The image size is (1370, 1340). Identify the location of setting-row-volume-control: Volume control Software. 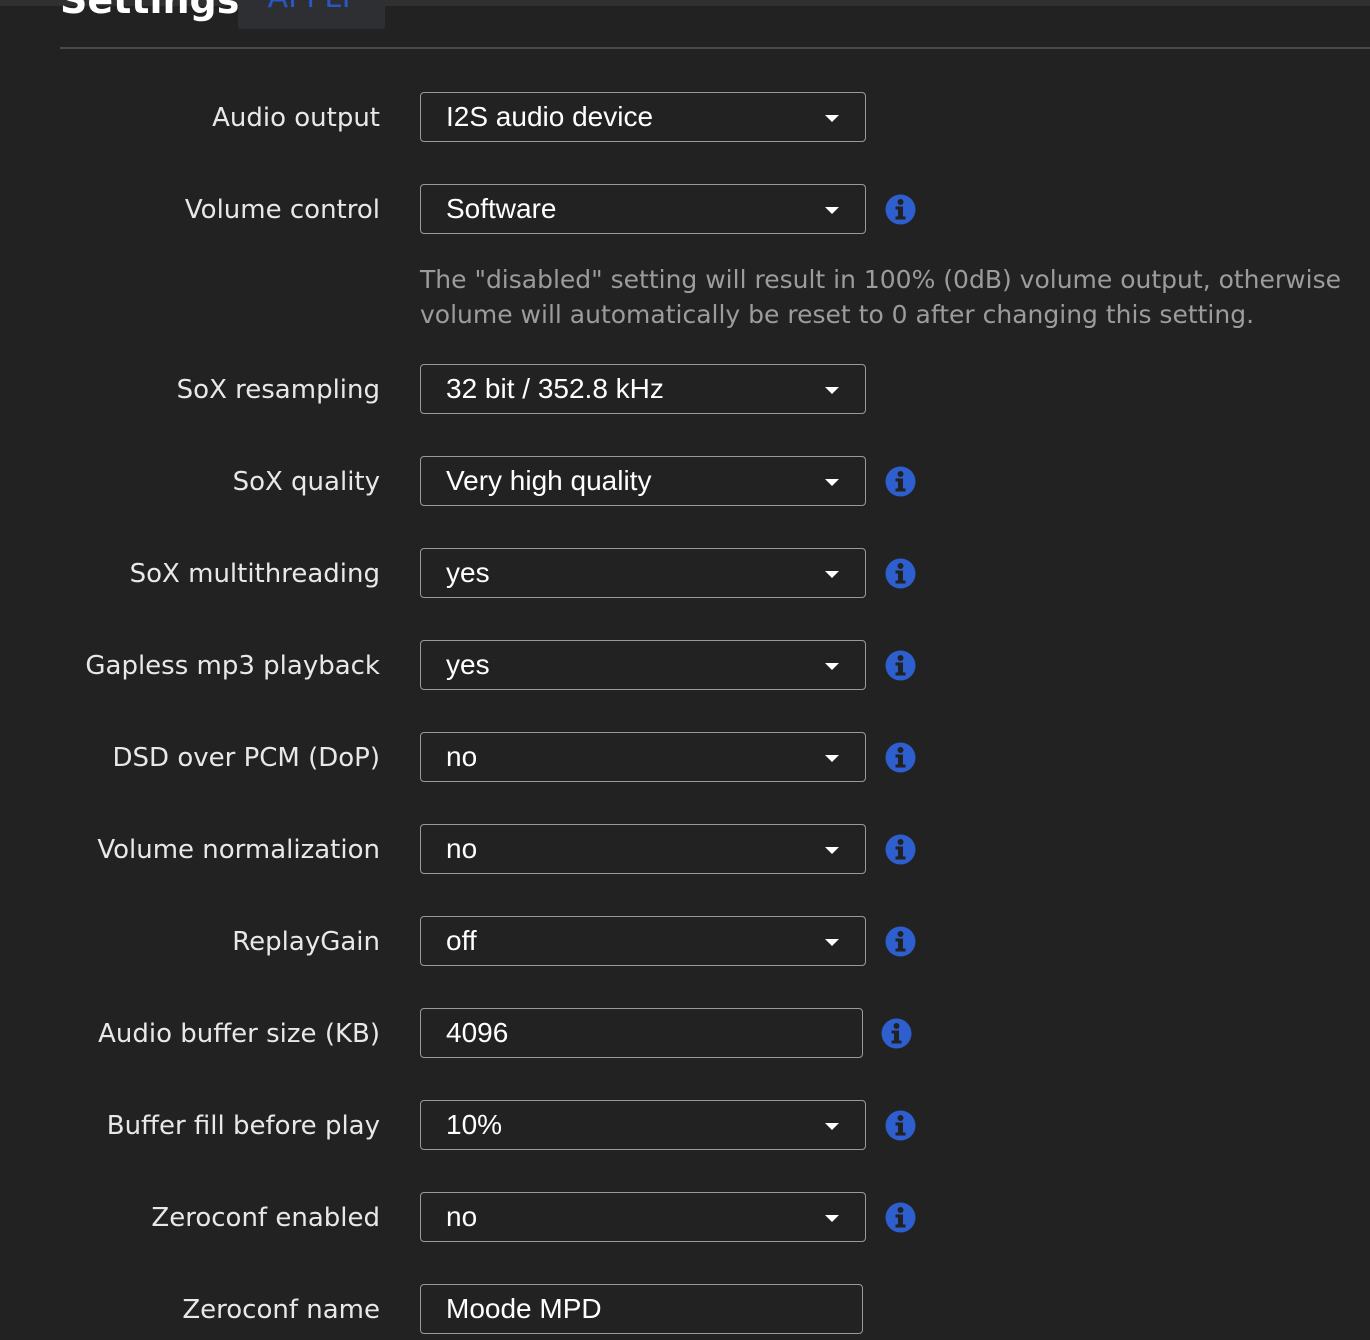
(685, 210).